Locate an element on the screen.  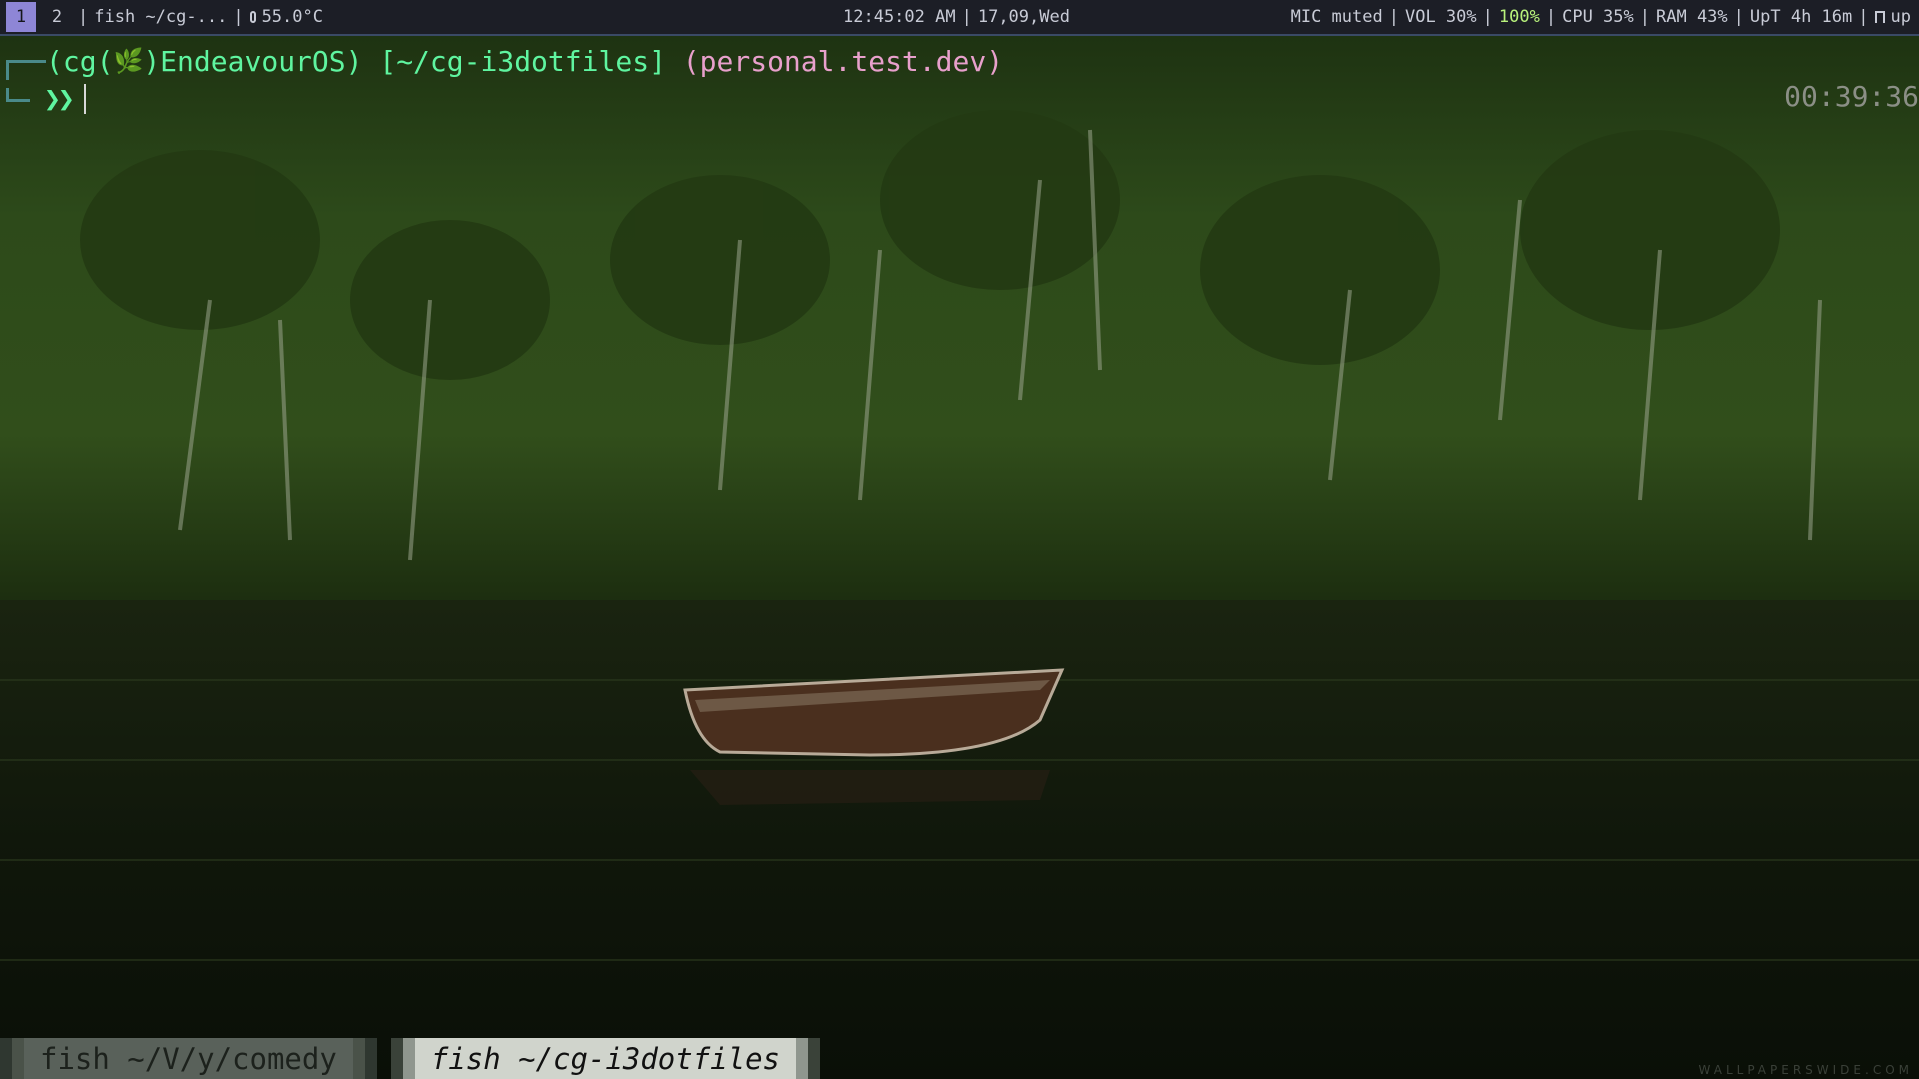
prompt-host: )EndeavourOS) is located at coordinates (253, 61).